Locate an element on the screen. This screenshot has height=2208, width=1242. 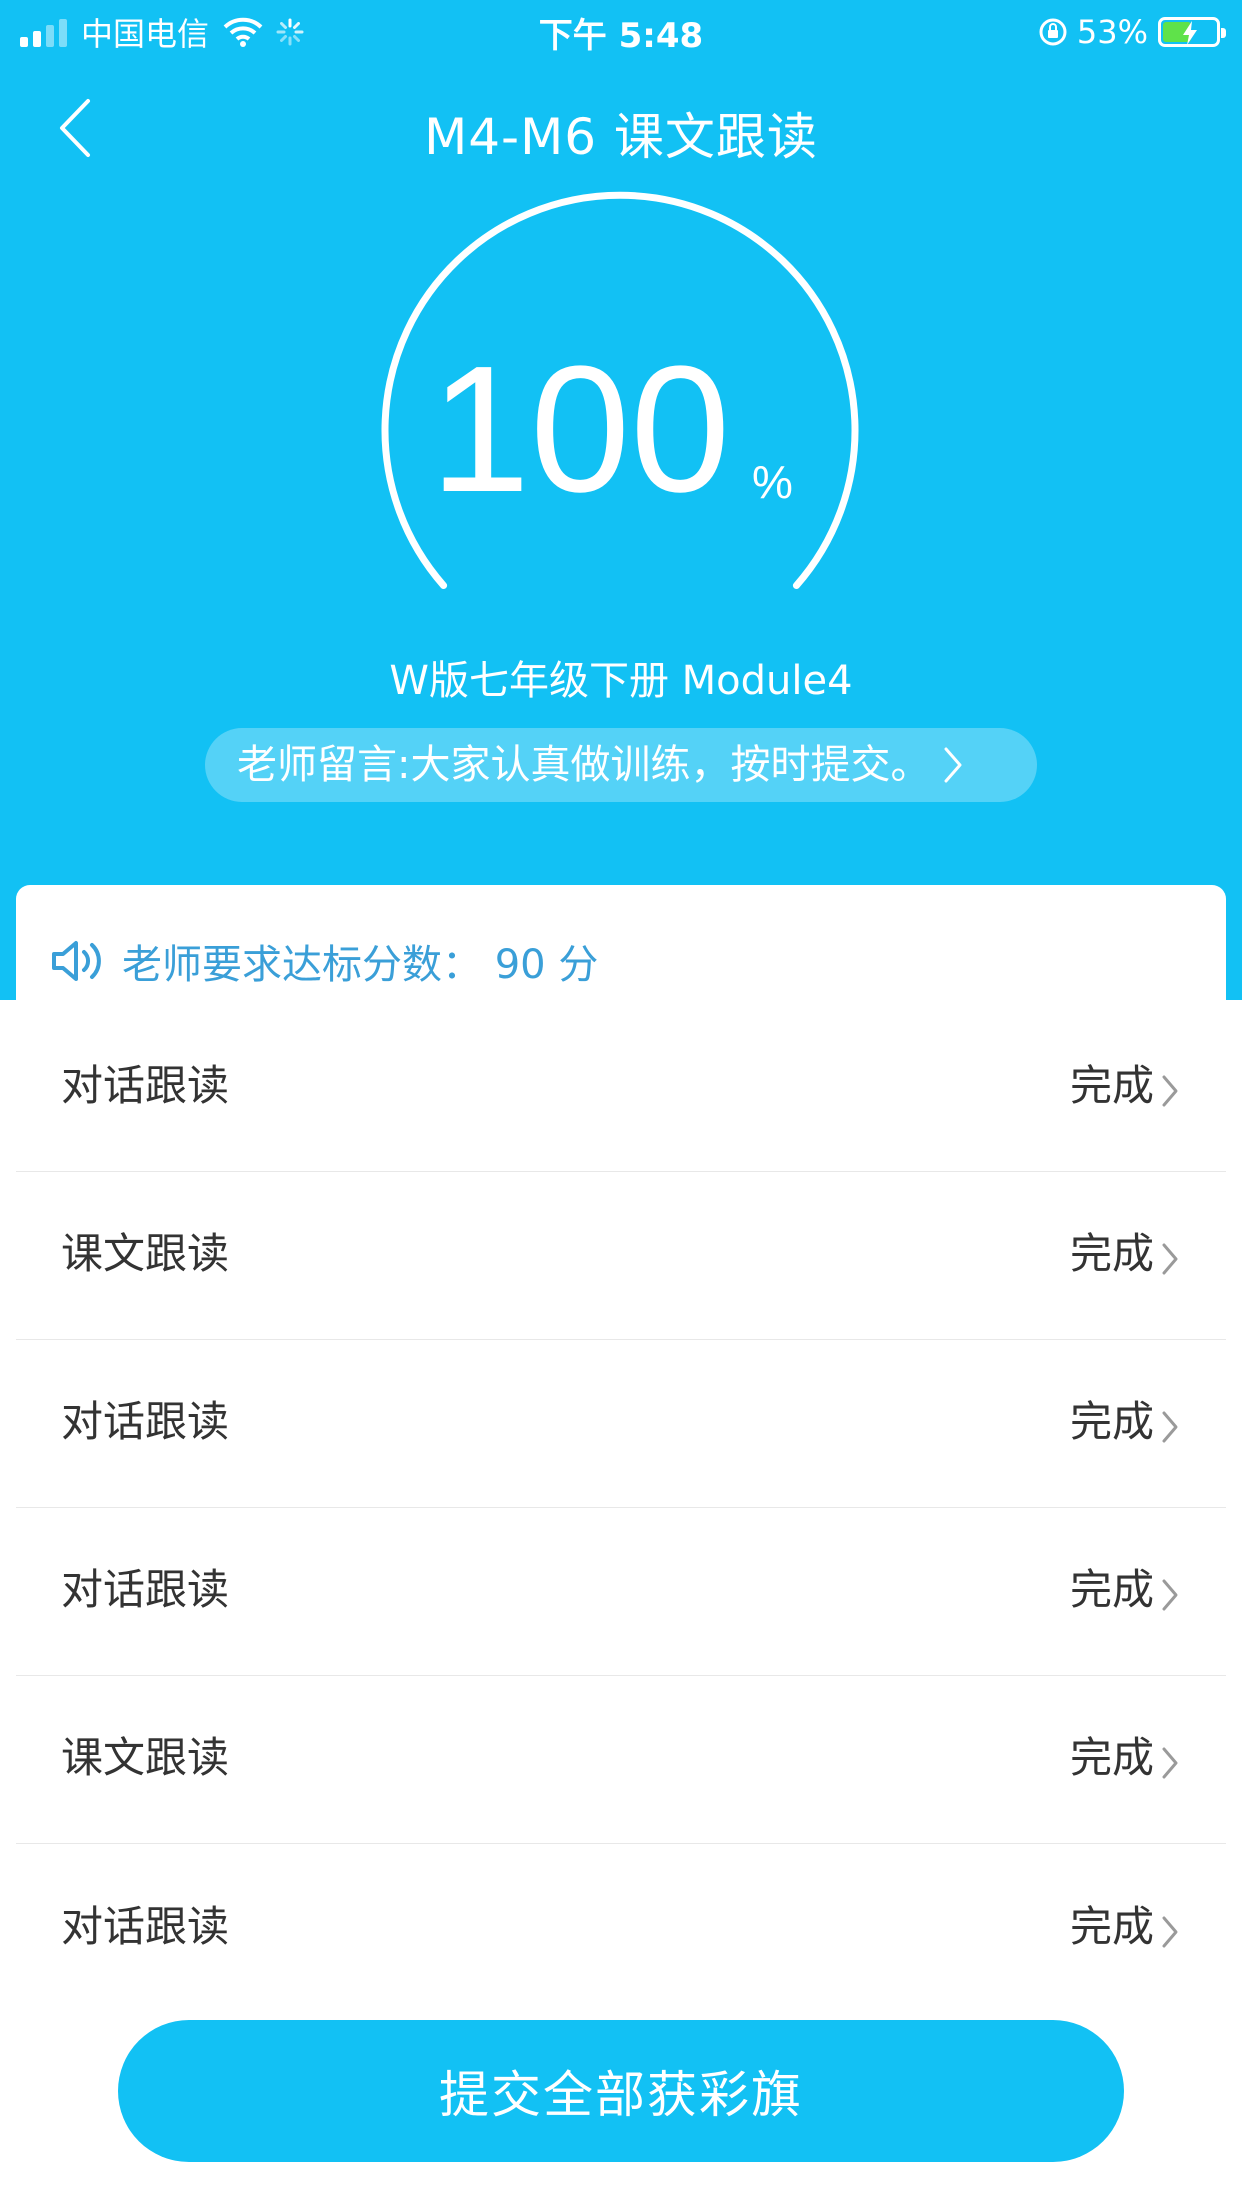
score-requirement-text: 老师要求达标分数： 90 分 is located at coordinates (360, 965).